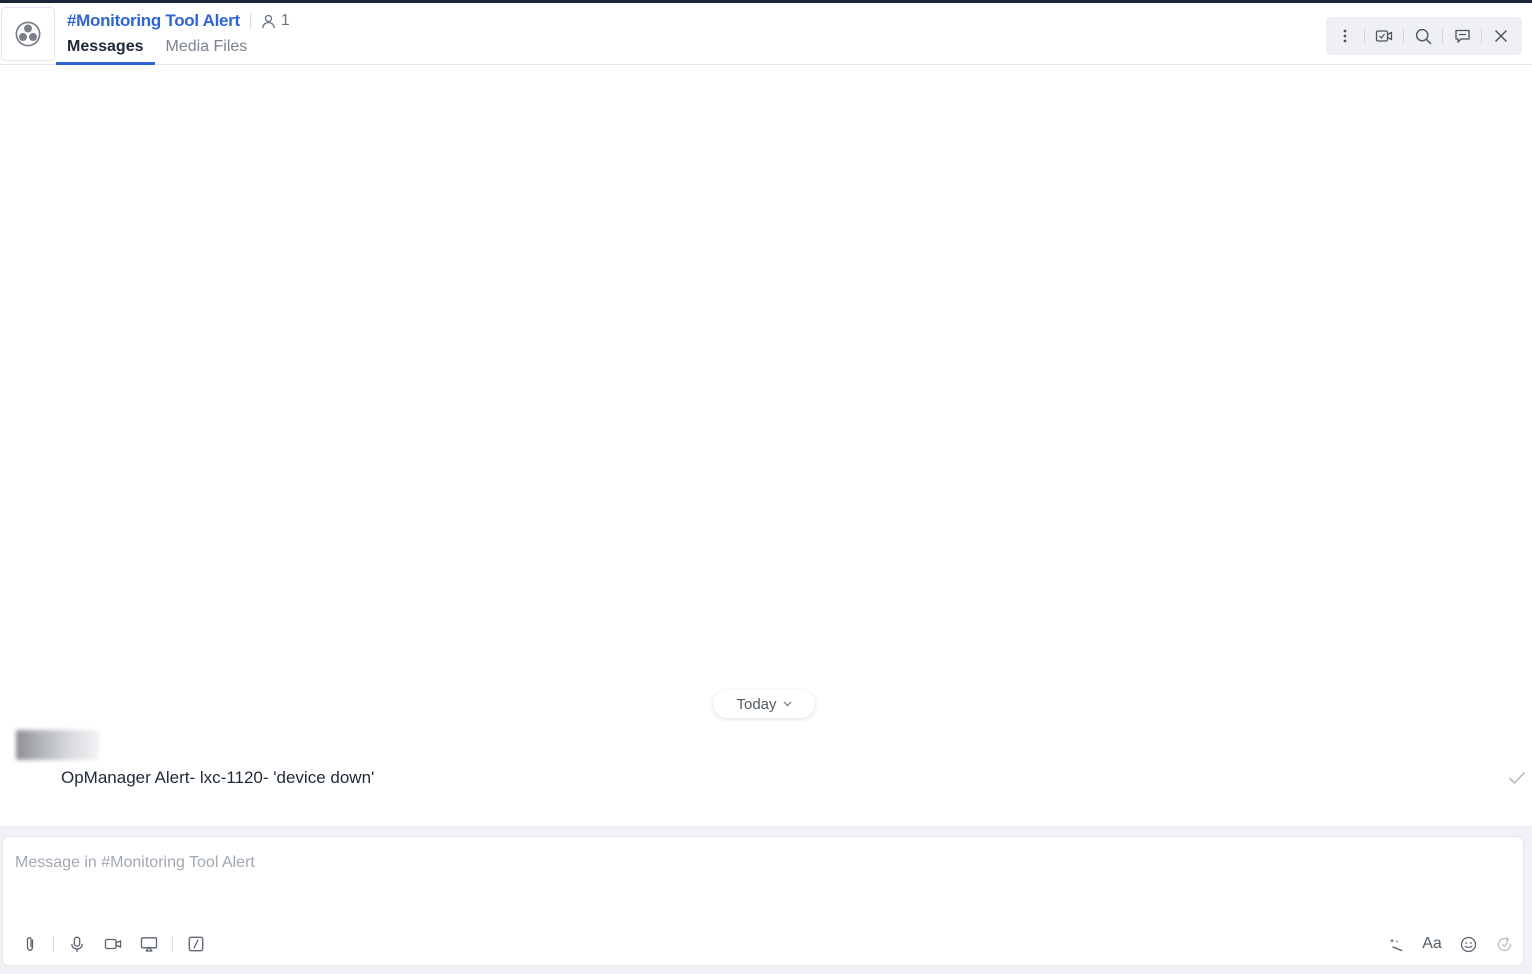 The width and height of the screenshot is (1532, 974). I want to click on attach-button, so click(30, 944).